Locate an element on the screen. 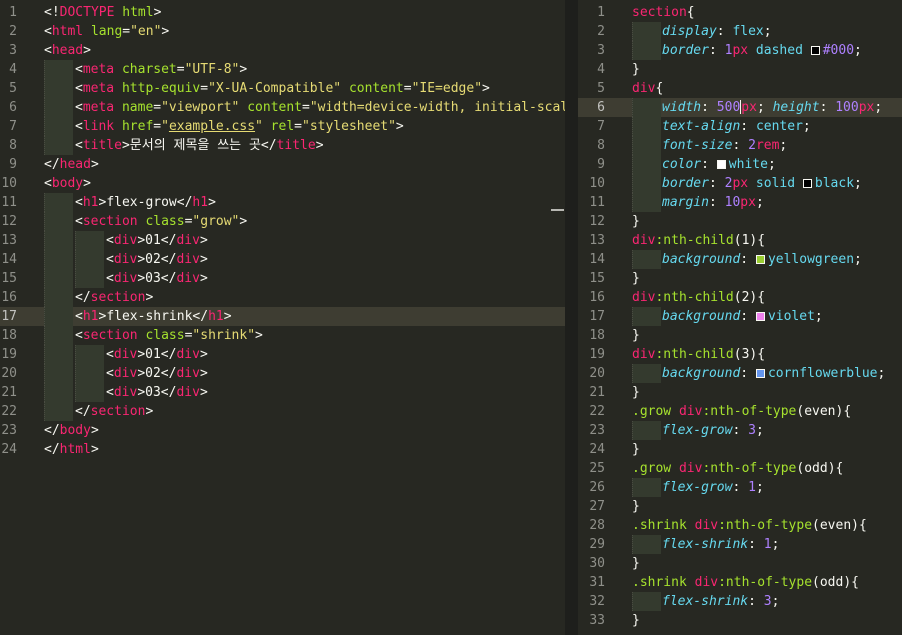  code-text: flex-grow: 3; is located at coordinates (713, 430).